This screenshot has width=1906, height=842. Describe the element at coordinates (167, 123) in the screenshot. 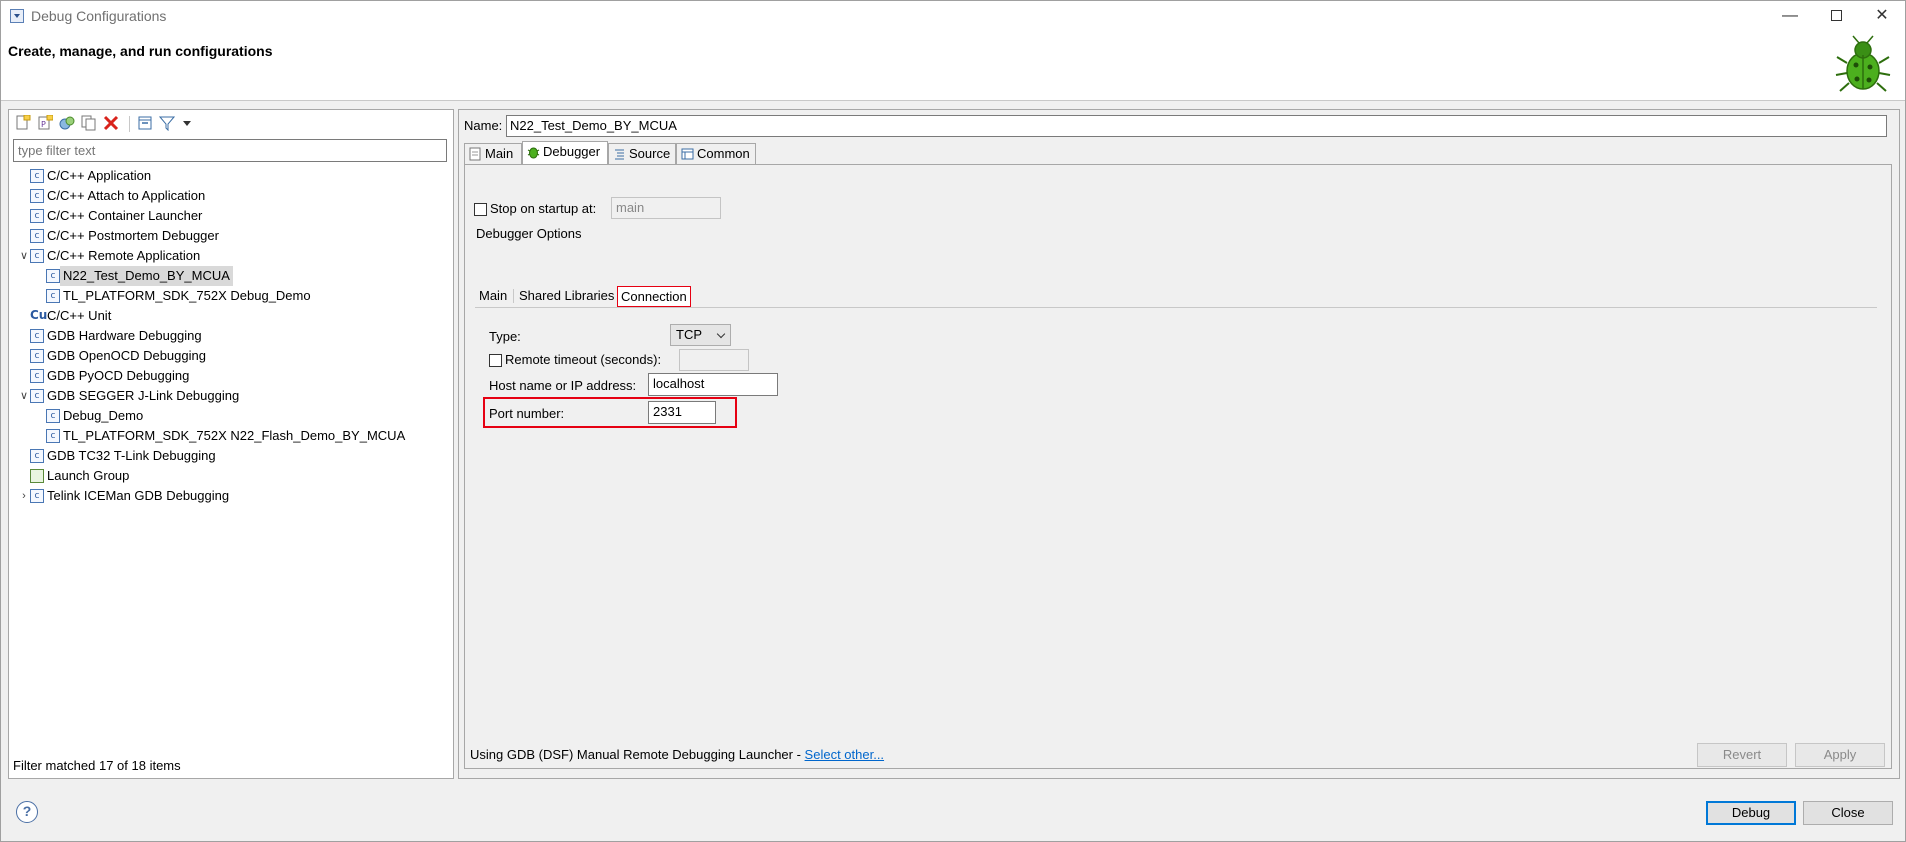

I see `filter-icon` at that location.